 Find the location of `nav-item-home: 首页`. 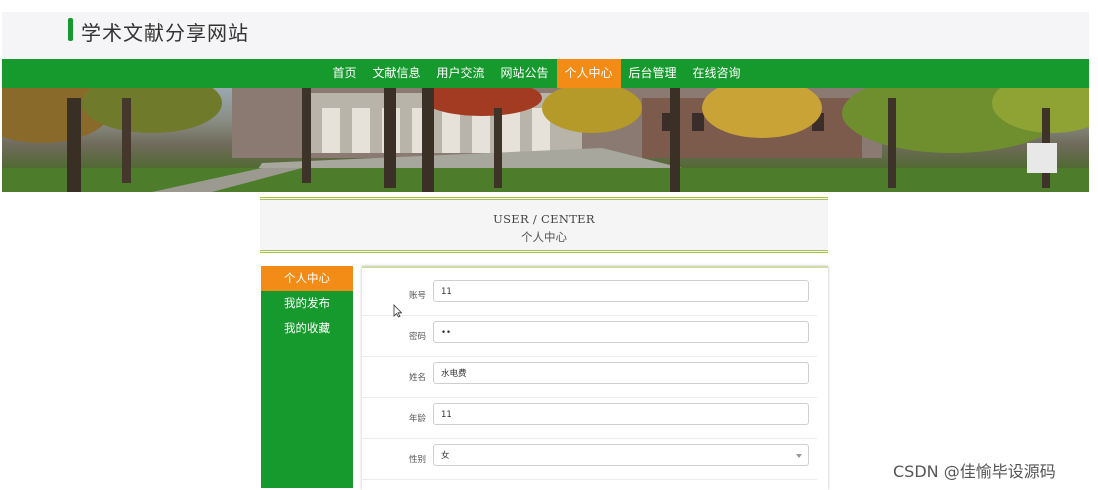

nav-item-home: 首页 is located at coordinates (344, 73).